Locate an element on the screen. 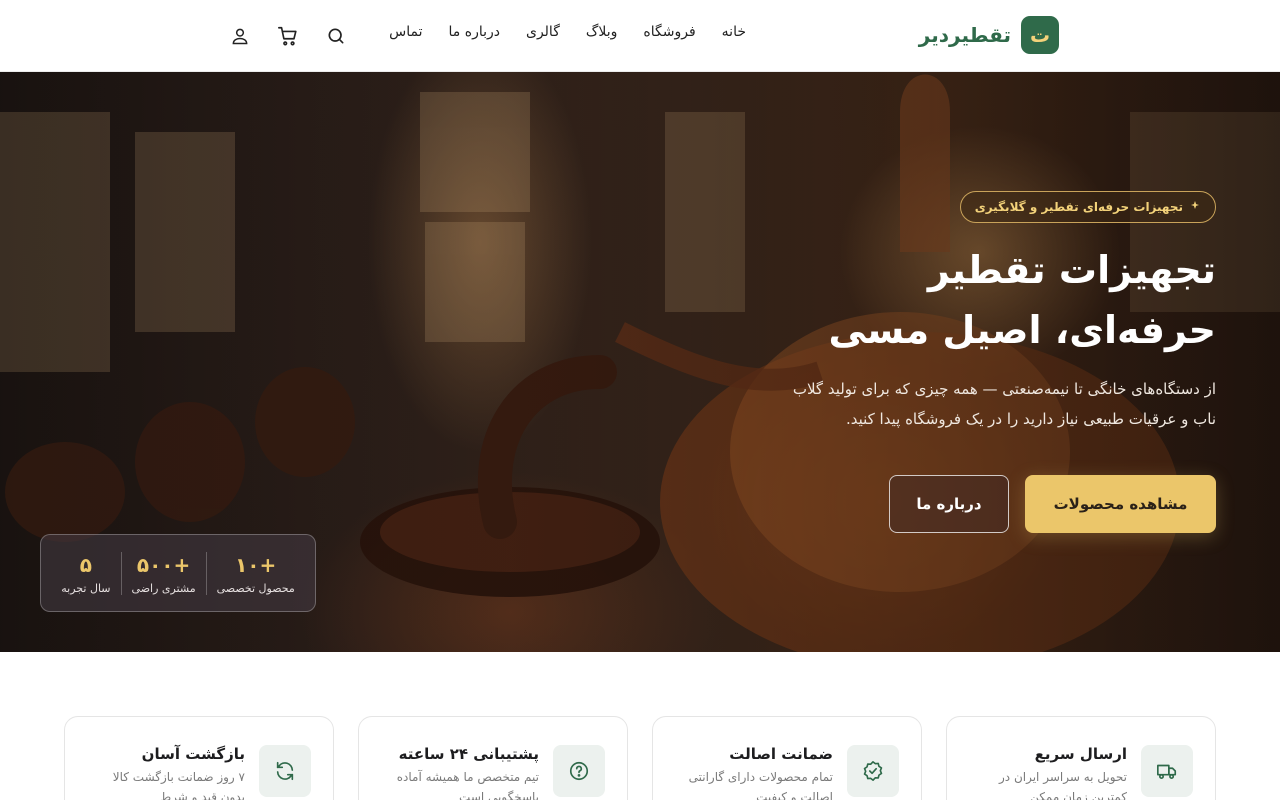 This screenshot has width=1280, height=800. logo-mark: ت is located at coordinates (1040, 35).